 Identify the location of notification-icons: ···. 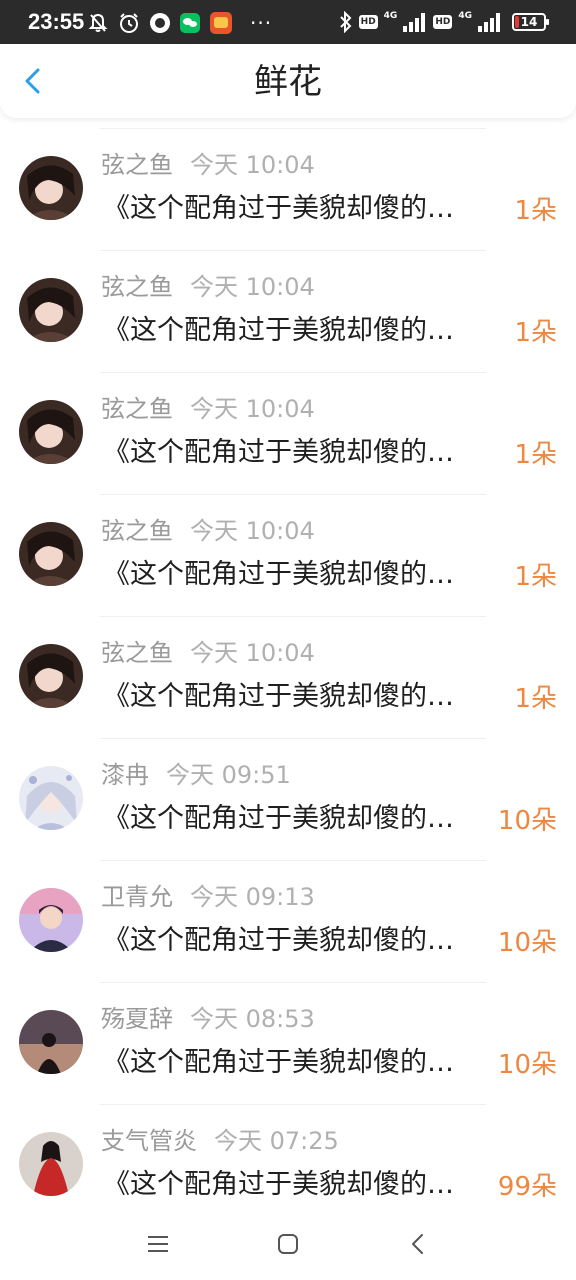
(185, 23).